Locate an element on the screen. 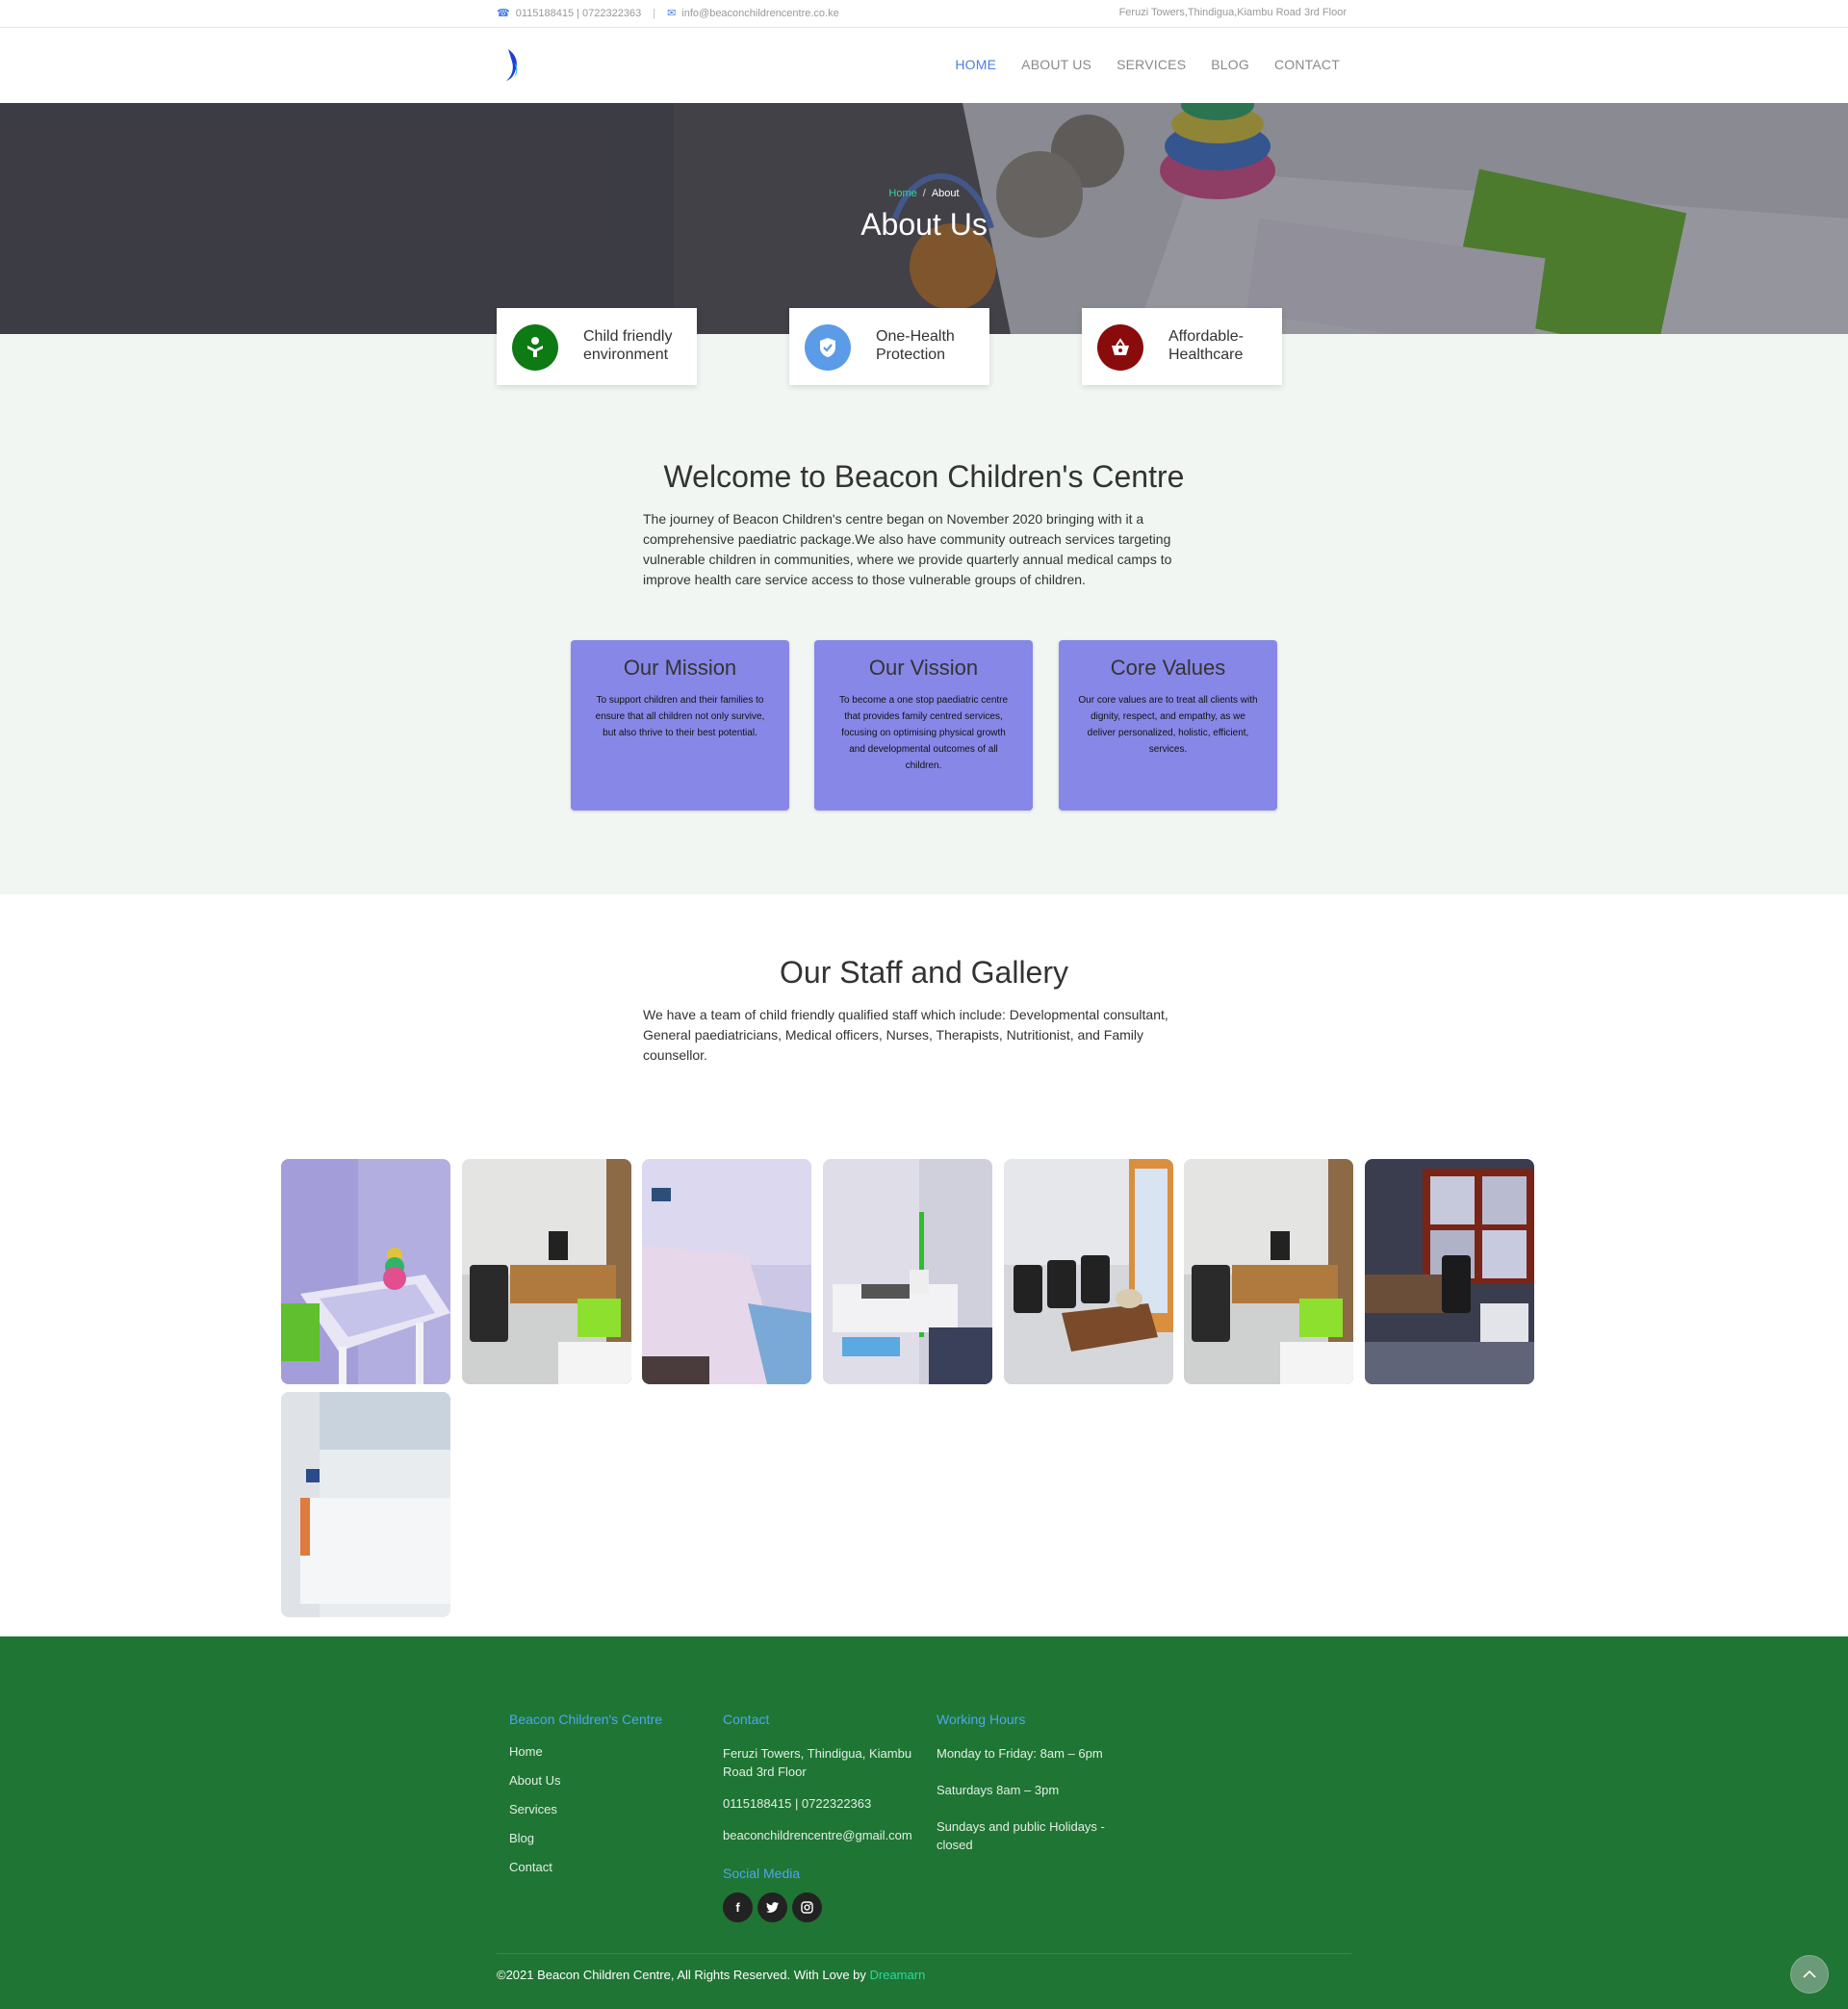  vision-title: Our Vission is located at coordinates (923, 668).